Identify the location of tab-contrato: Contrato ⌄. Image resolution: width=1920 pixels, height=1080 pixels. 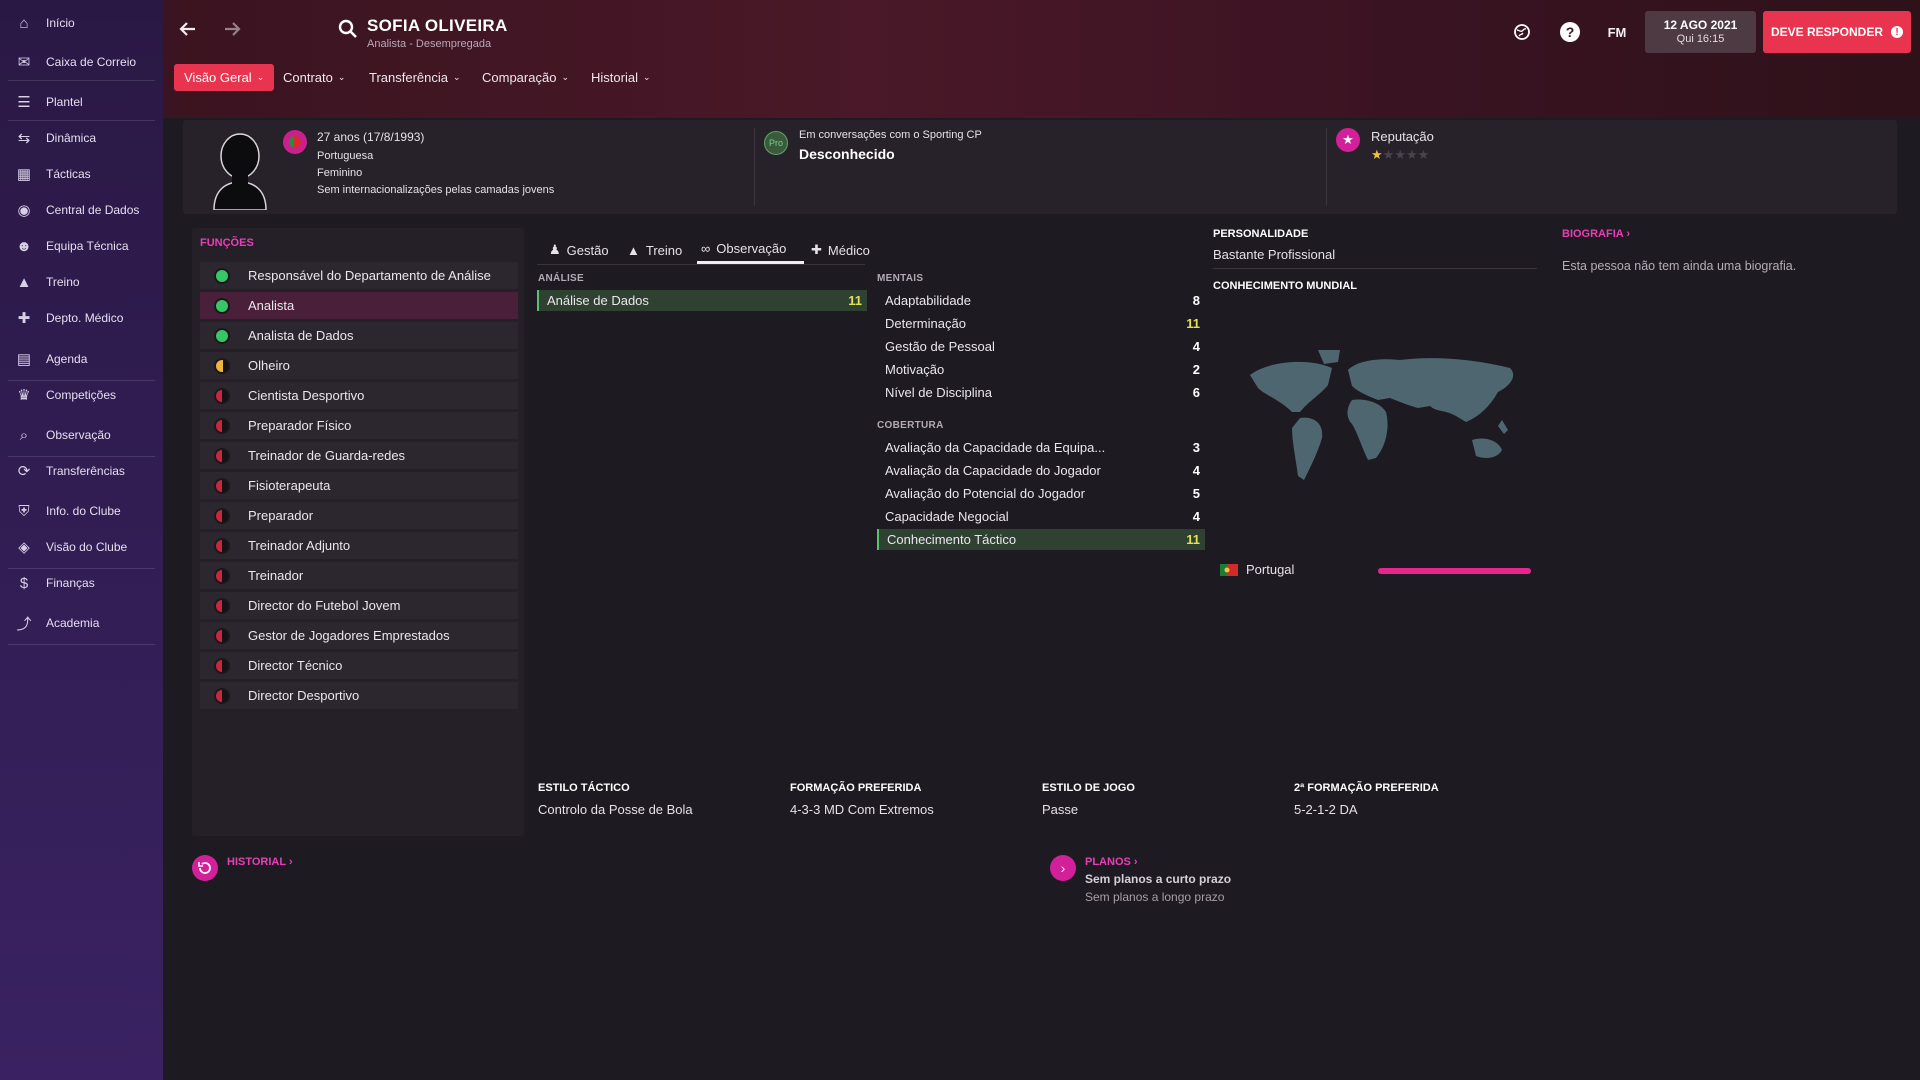
(314, 77).